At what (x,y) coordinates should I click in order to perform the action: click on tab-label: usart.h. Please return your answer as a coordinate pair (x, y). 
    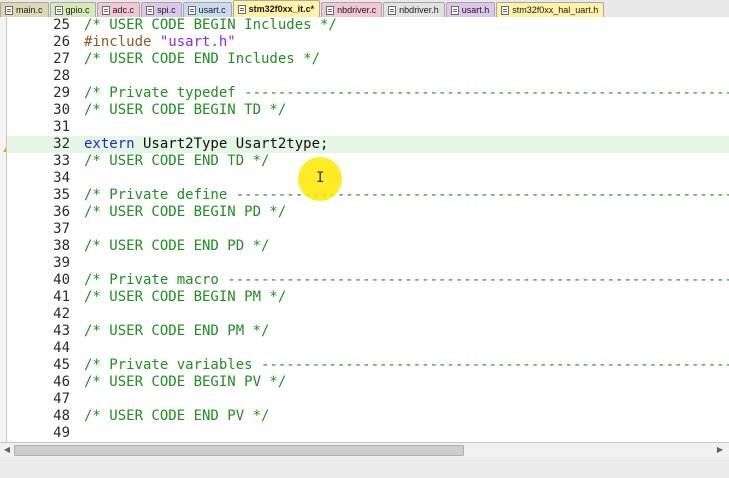
    Looking at the image, I should click on (475, 10).